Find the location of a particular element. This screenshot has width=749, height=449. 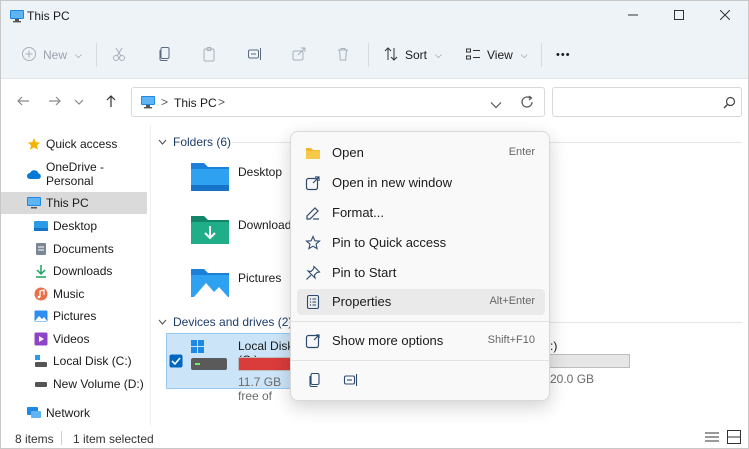

folder-pictures: Pictures is located at coordinates (243, 285).